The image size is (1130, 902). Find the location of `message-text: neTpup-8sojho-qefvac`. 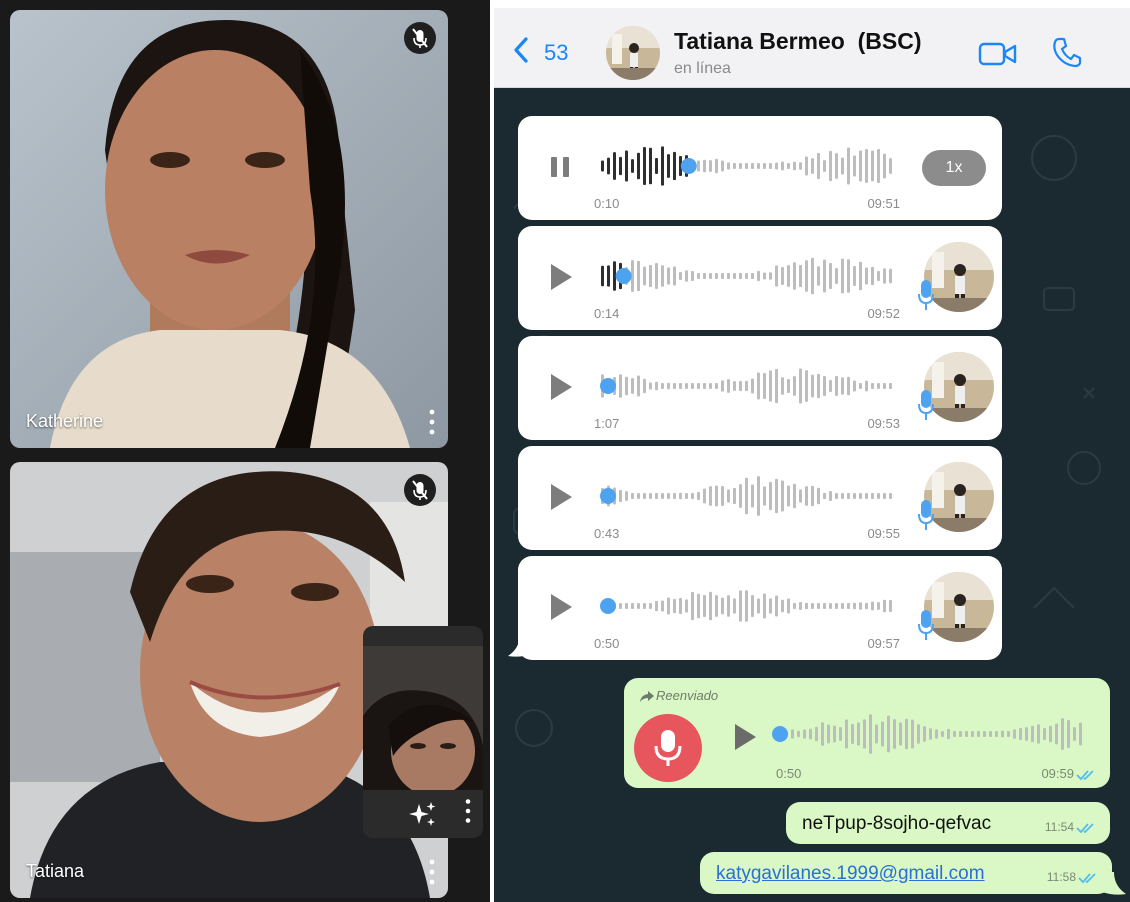

message-text: neTpup-8sojho-qefvac is located at coordinates (896, 824).